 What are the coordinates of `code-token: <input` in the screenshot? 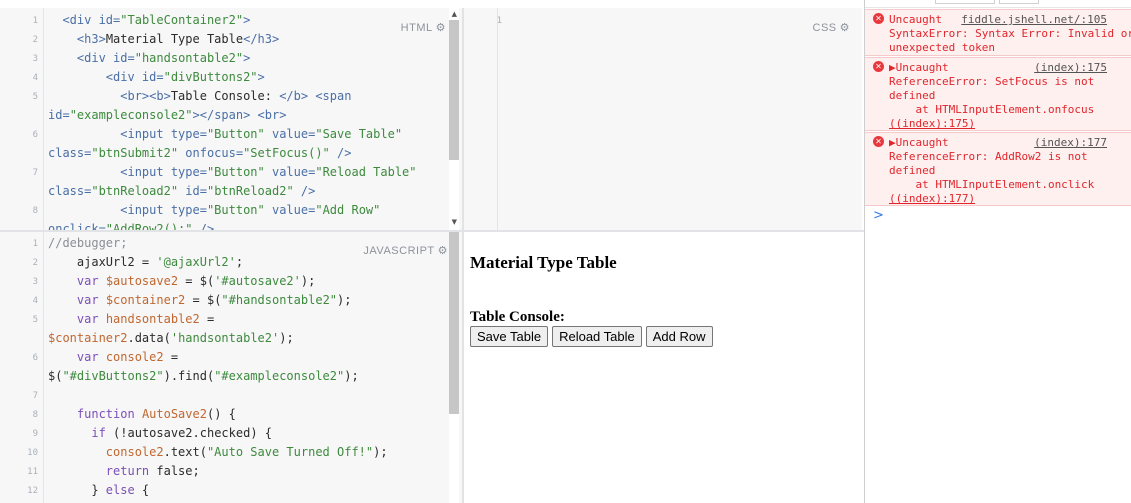 It's located at (145, 134).